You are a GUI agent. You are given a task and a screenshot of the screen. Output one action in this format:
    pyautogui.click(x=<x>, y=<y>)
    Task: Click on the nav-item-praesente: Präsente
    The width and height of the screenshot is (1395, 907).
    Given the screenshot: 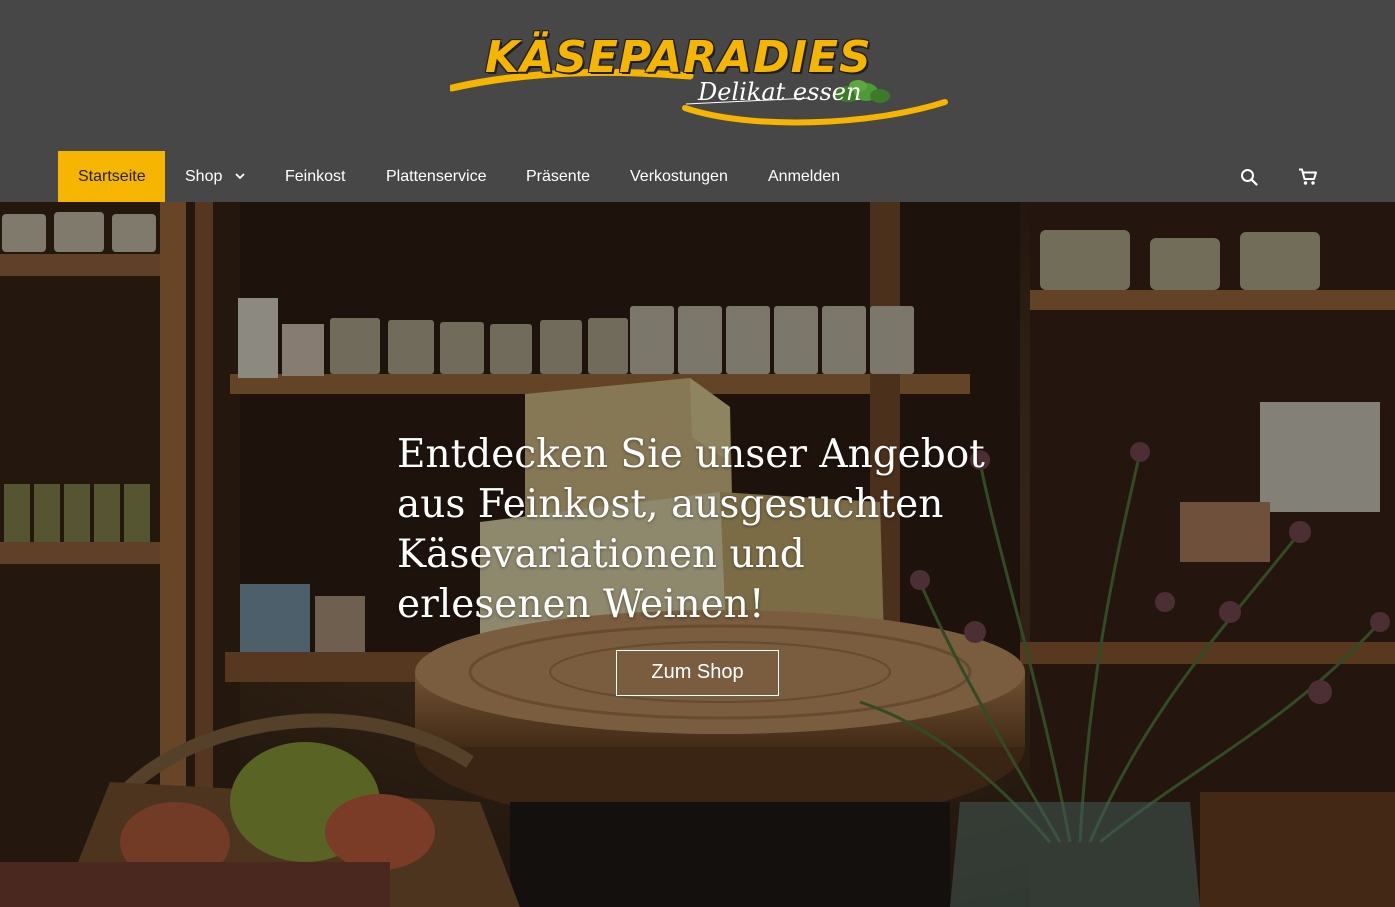 What is the action you would take?
    pyautogui.click(x=558, y=176)
    